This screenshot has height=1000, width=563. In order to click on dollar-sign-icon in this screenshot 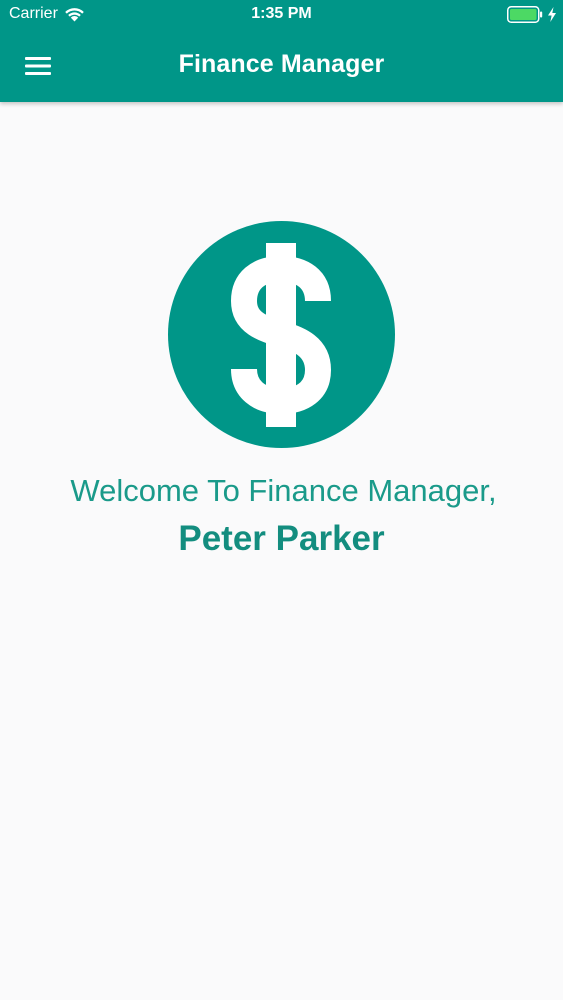, I will do `click(281, 334)`.